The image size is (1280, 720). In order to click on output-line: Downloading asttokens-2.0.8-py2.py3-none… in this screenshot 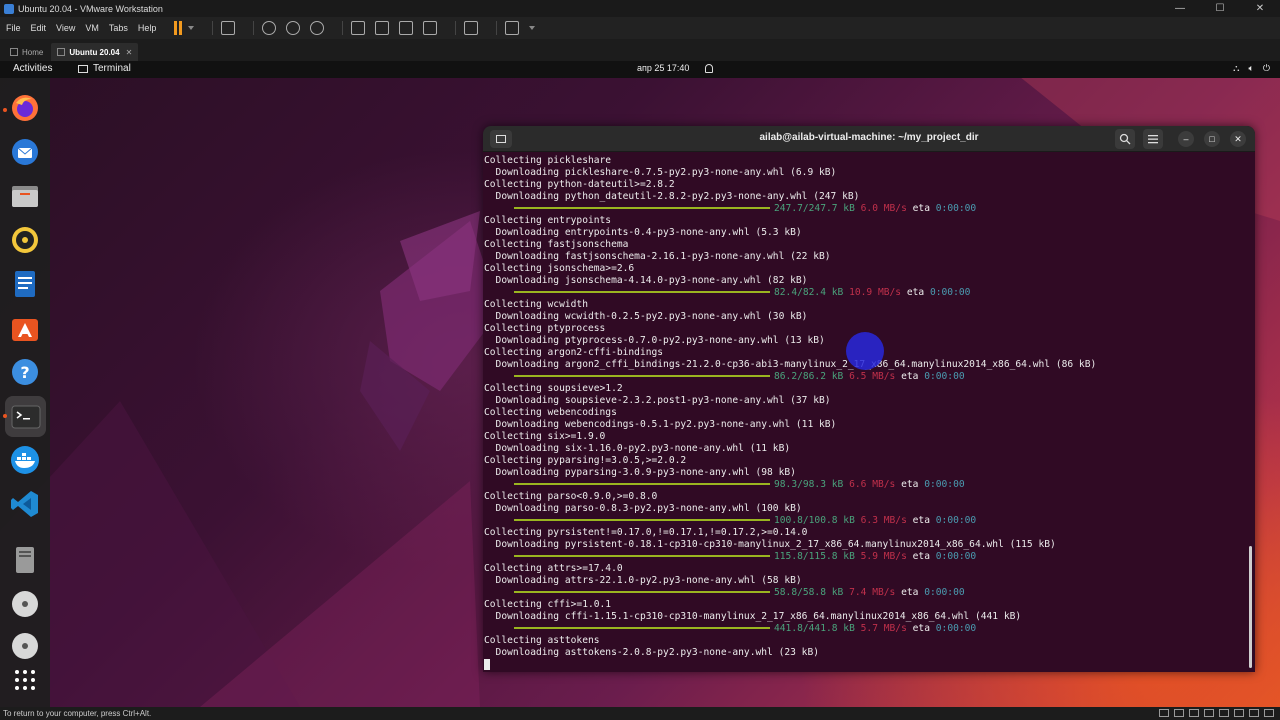, I will do `click(652, 652)`.